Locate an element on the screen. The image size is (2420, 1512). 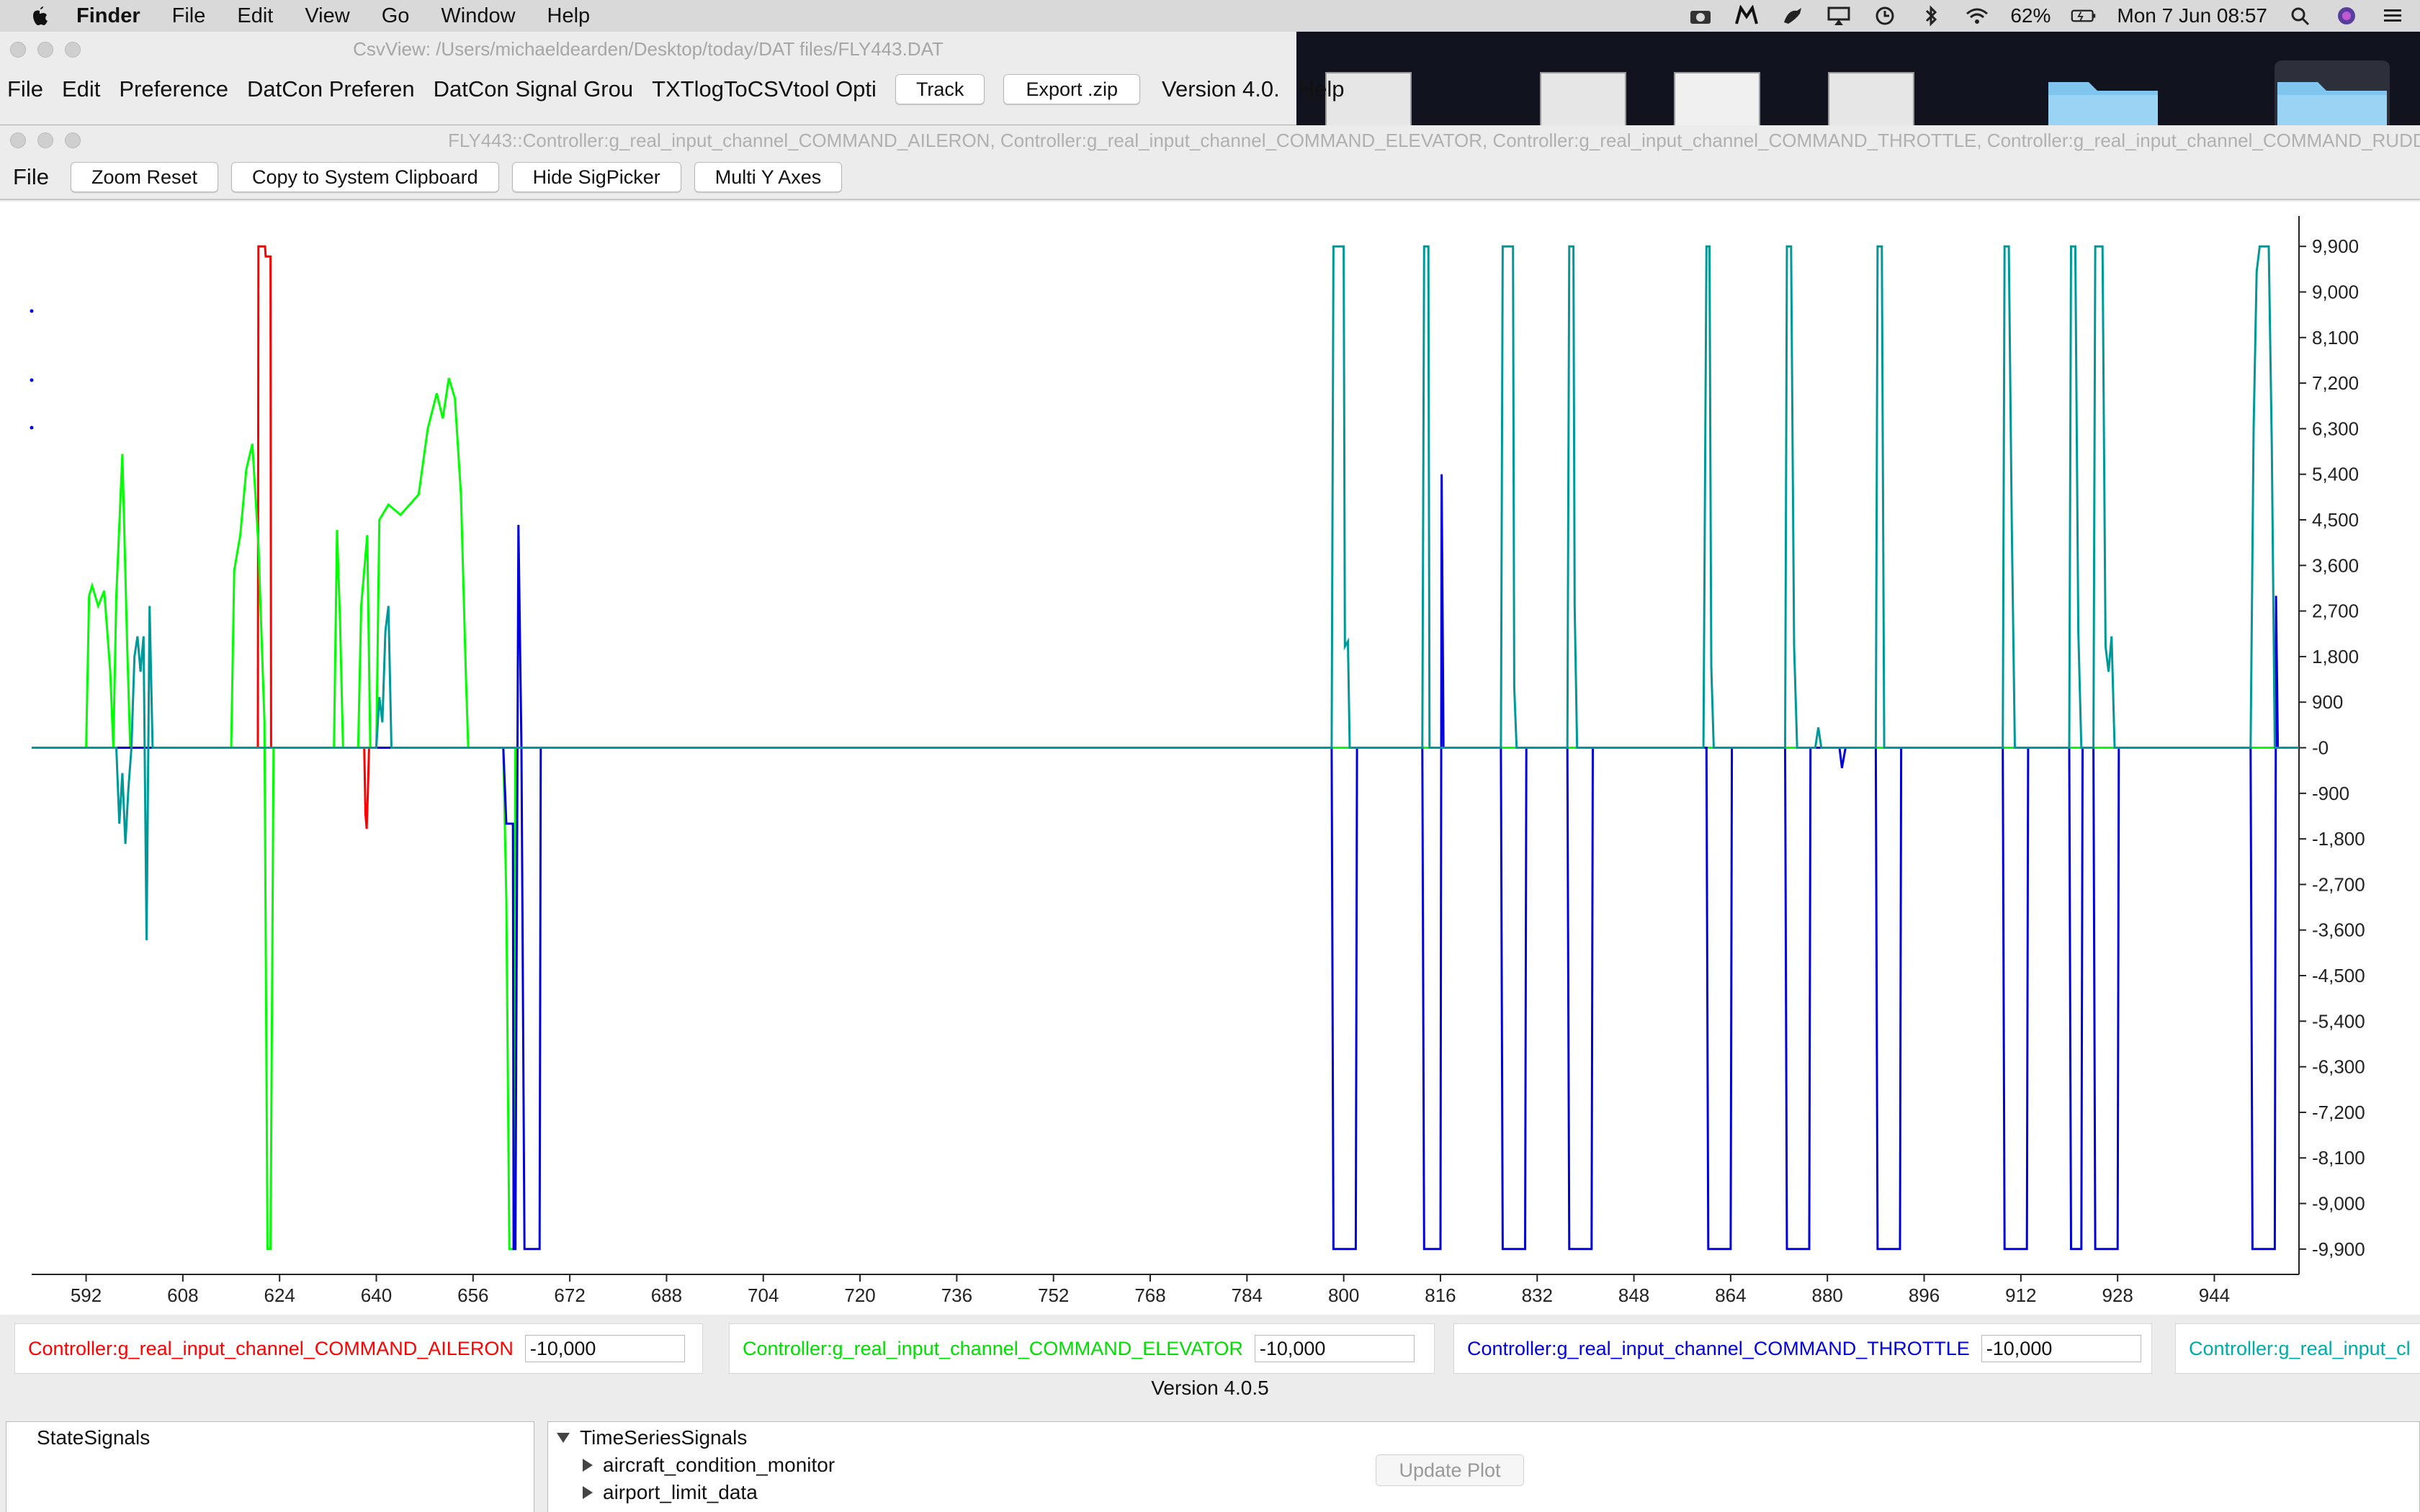
y-tick-label: -8,100 is located at coordinates (2338, 1158).